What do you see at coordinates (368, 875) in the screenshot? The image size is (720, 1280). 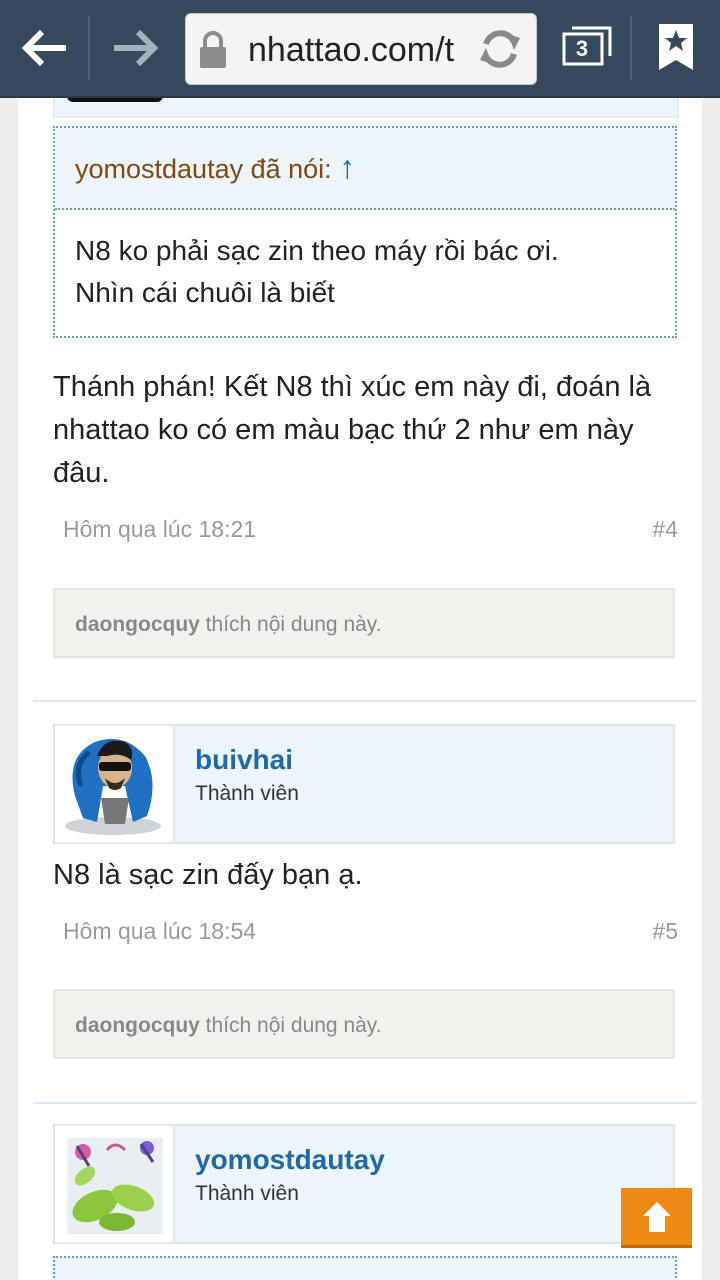 I see `post-5-message: N8 là sạc zin đấy bạn ạ.` at bounding box center [368, 875].